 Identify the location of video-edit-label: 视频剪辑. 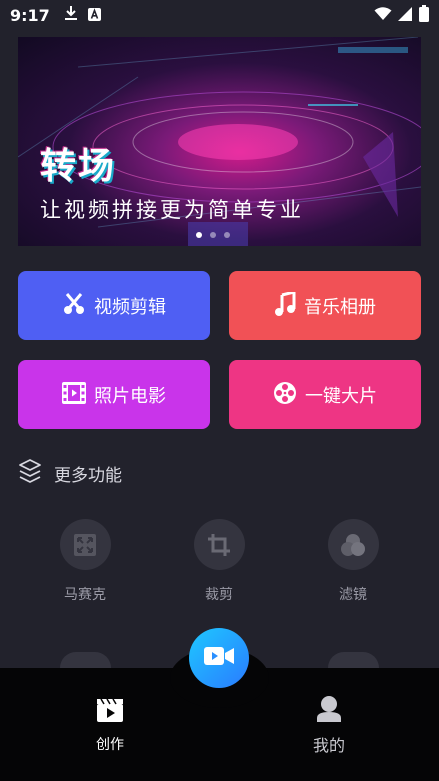
(130, 307).